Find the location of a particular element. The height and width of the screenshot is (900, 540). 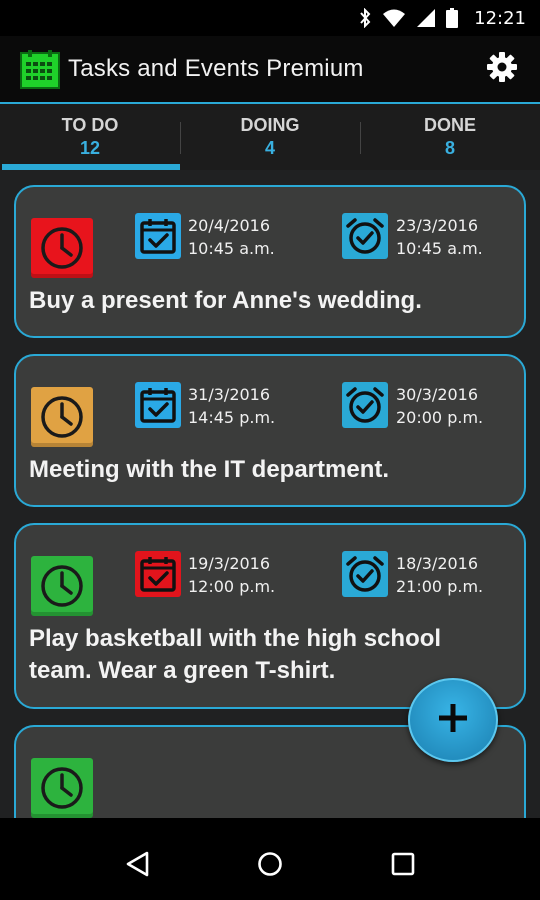

back-icon is located at coordinates (137, 866).